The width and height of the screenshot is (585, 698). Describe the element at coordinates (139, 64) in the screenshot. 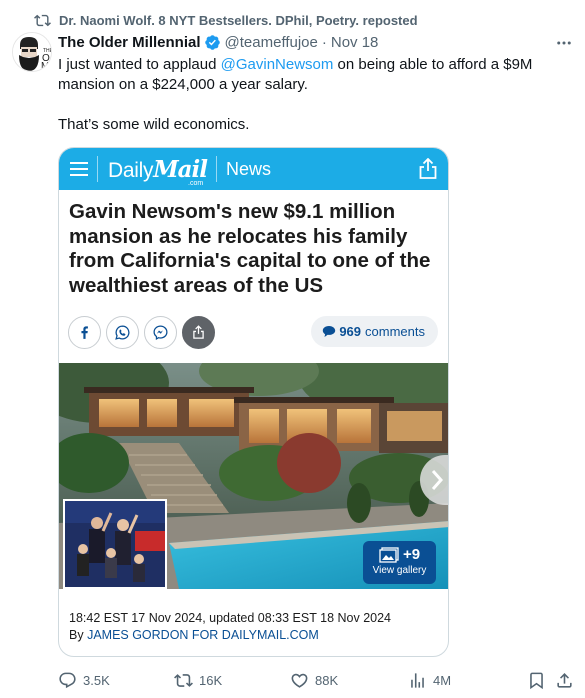

I see `post-text-part1: I just wanted to applaud` at that location.